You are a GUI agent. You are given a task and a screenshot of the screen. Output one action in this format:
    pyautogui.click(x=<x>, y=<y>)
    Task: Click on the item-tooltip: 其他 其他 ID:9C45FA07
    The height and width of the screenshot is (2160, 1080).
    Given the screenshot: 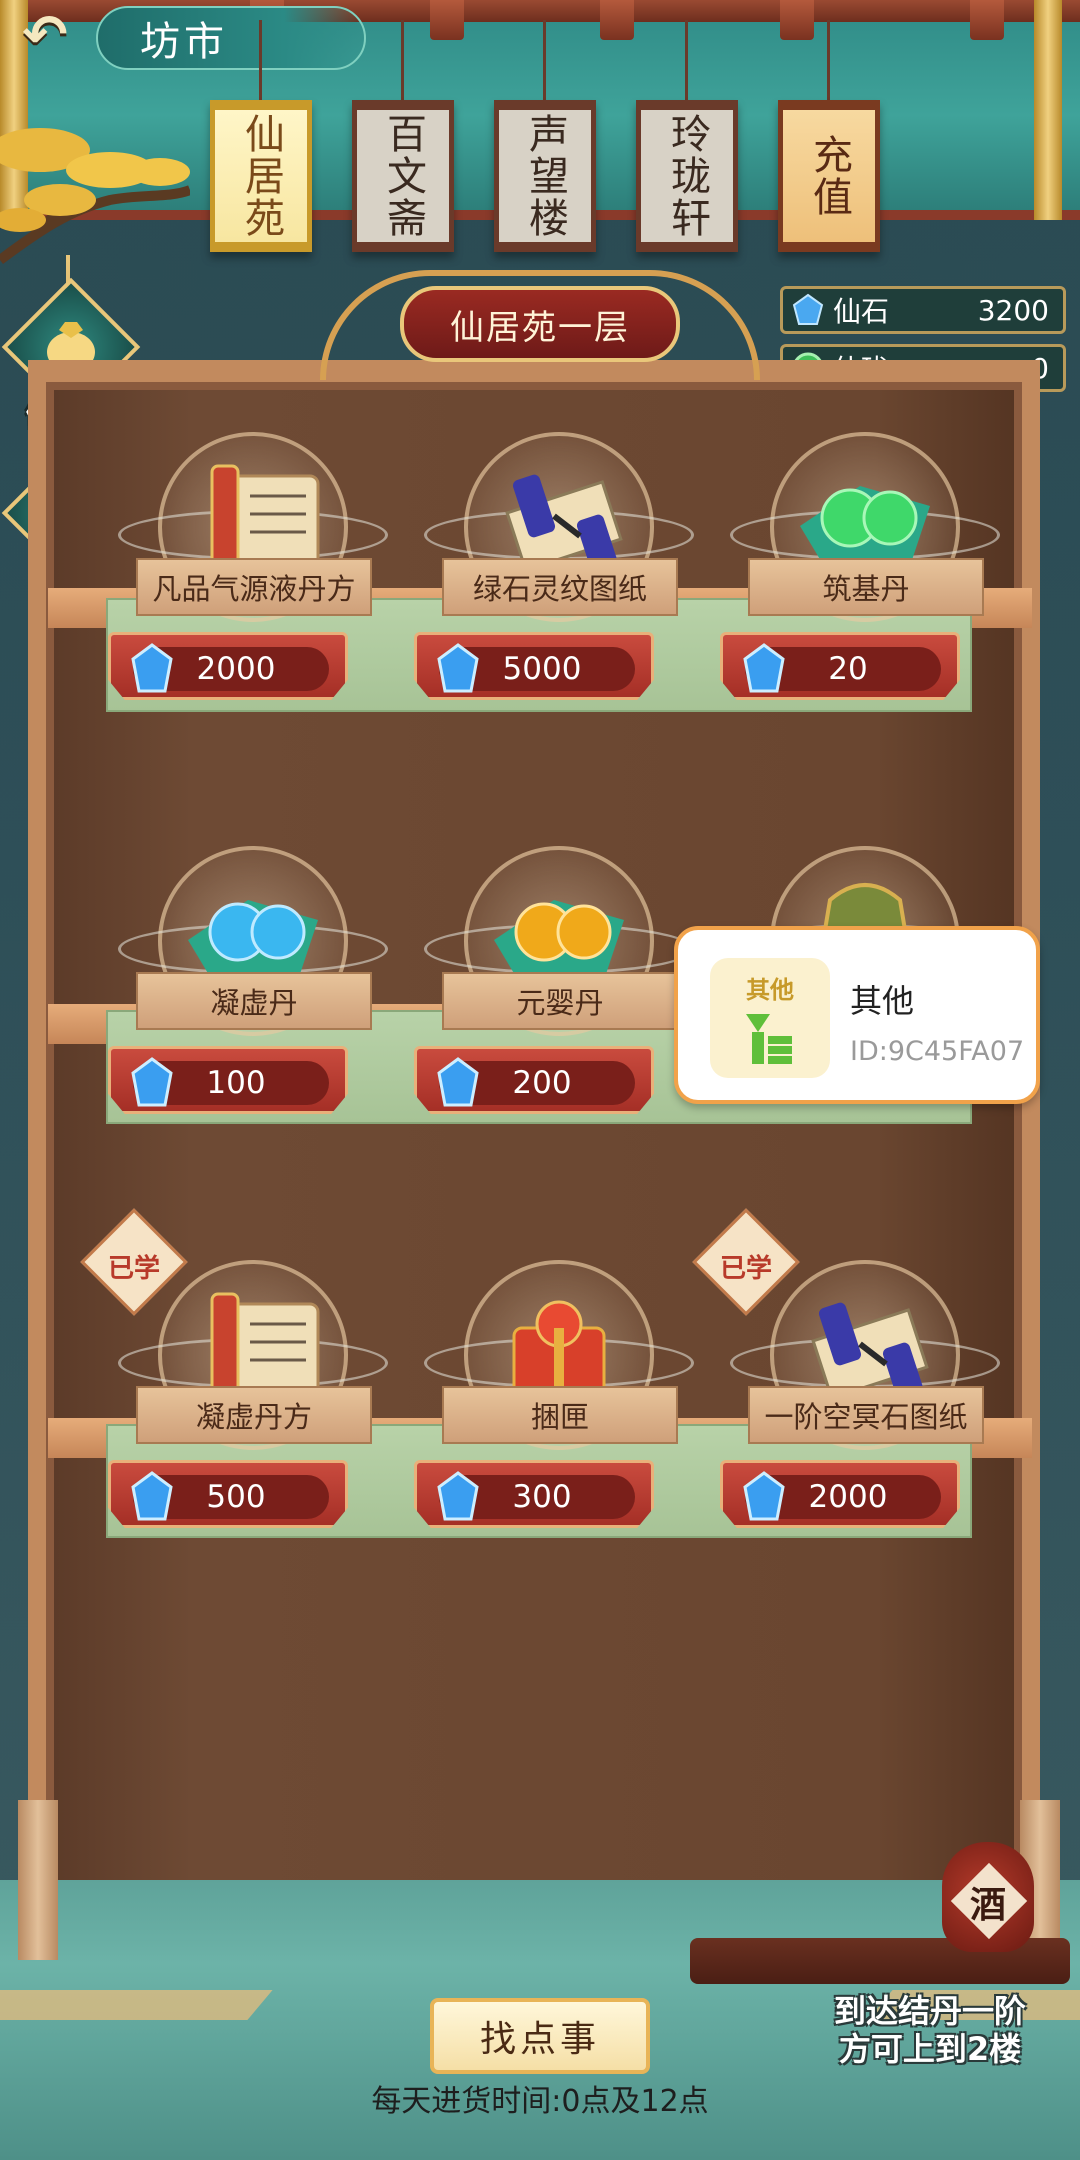 What is the action you would take?
    pyautogui.click(x=857, y=1015)
    